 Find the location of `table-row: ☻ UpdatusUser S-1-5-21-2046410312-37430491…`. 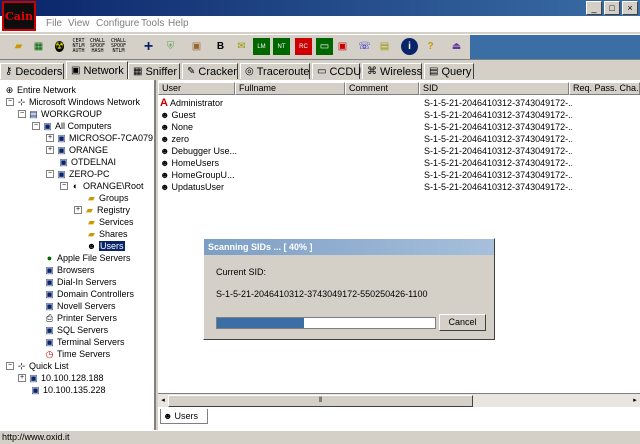

table-row: ☻ UpdatusUser S-1-5-21-2046410312-37430491… is located at coordinates (365, 187).